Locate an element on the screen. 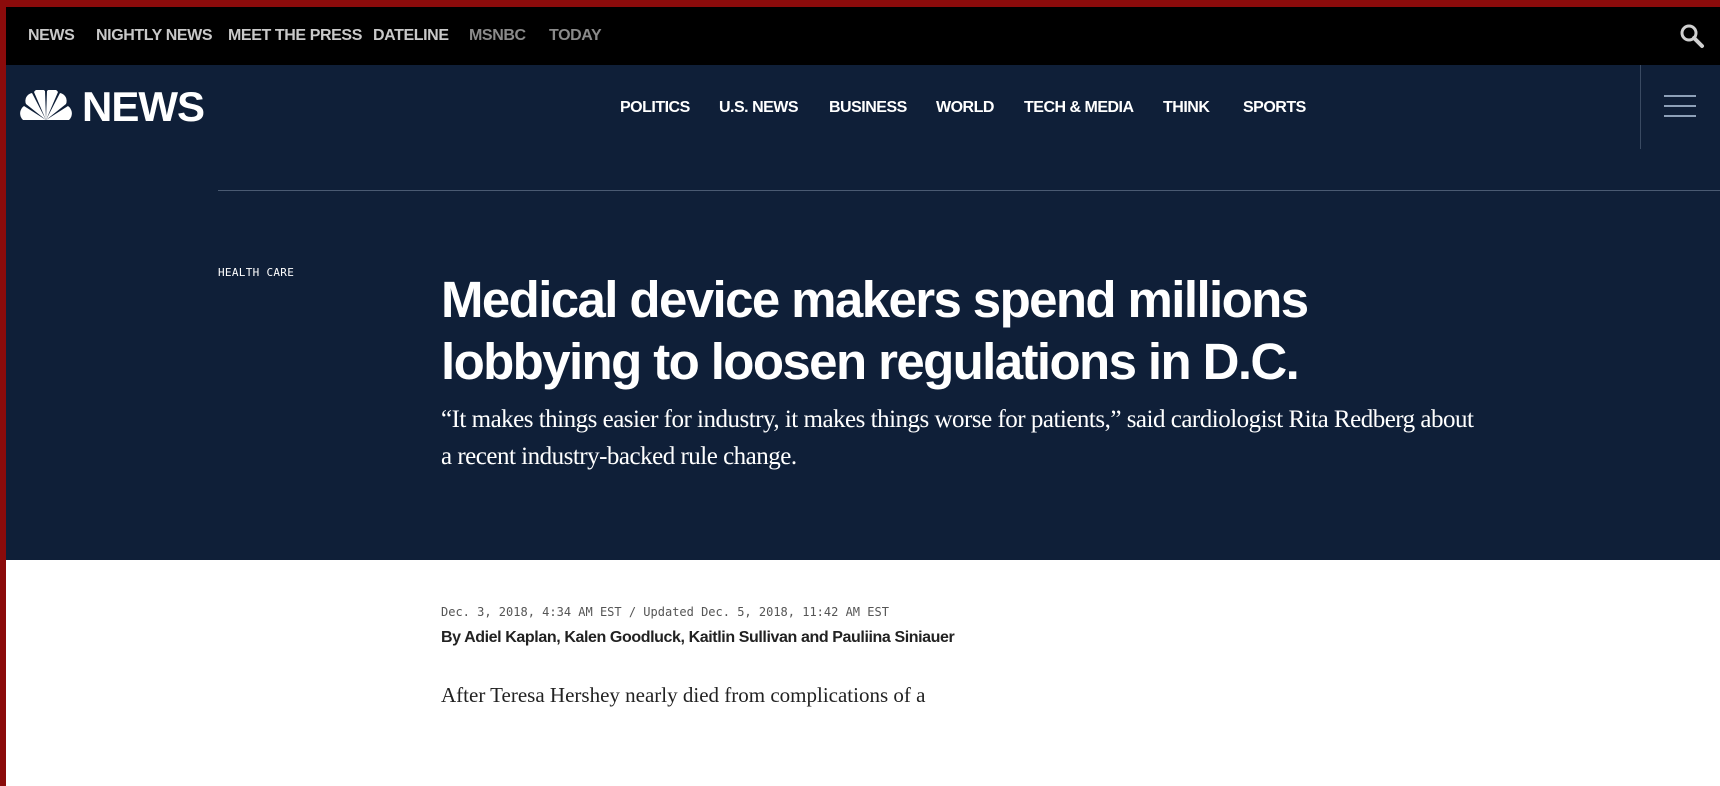 The width and height of the screenshot is (1720, 786). hamburger-menu-icon is located at coordinates (1680, 106).